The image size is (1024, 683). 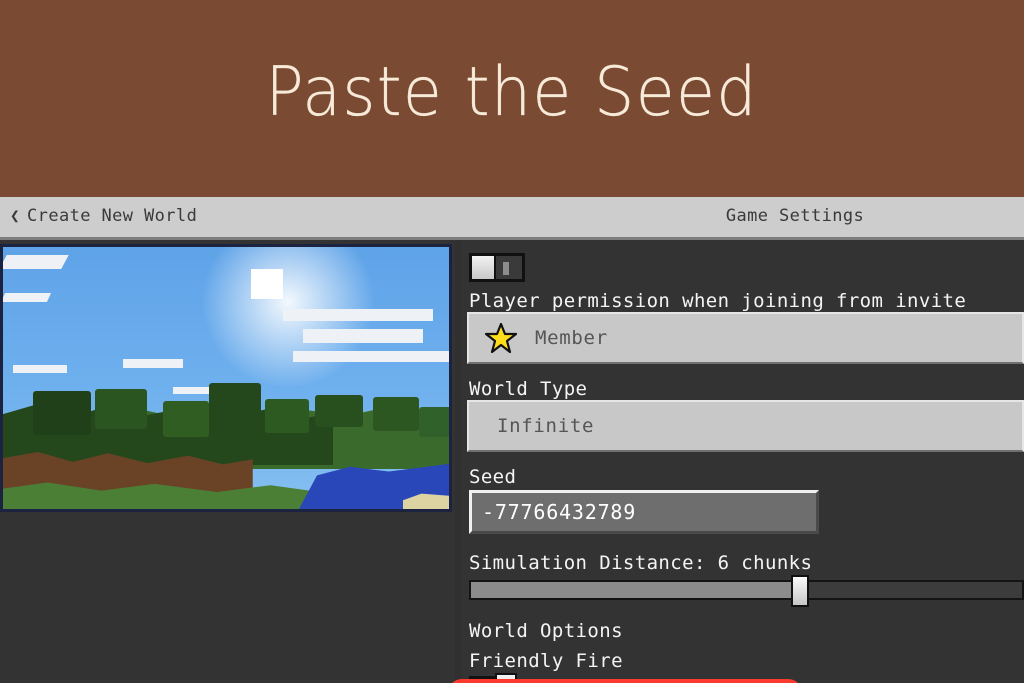 What do you see at coordinates (559, 512) in the screenshot?
I see `seed-value: -77766432789` at bounding box center [559, 512].